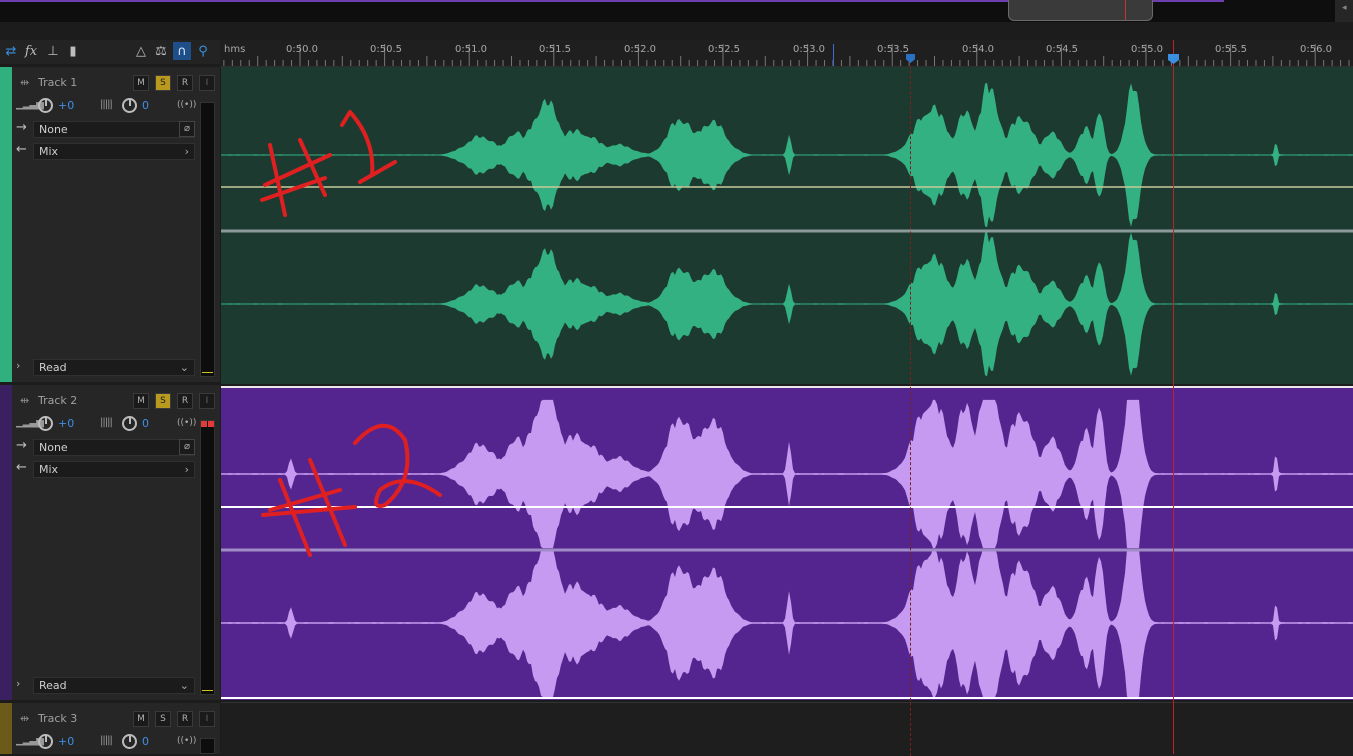 This screenshot has height=756, width=1353. What do you see at coordinates (57, 400) in the screenshot?
I see `track-2-name: Track 2` at bounding box center [57, 400].